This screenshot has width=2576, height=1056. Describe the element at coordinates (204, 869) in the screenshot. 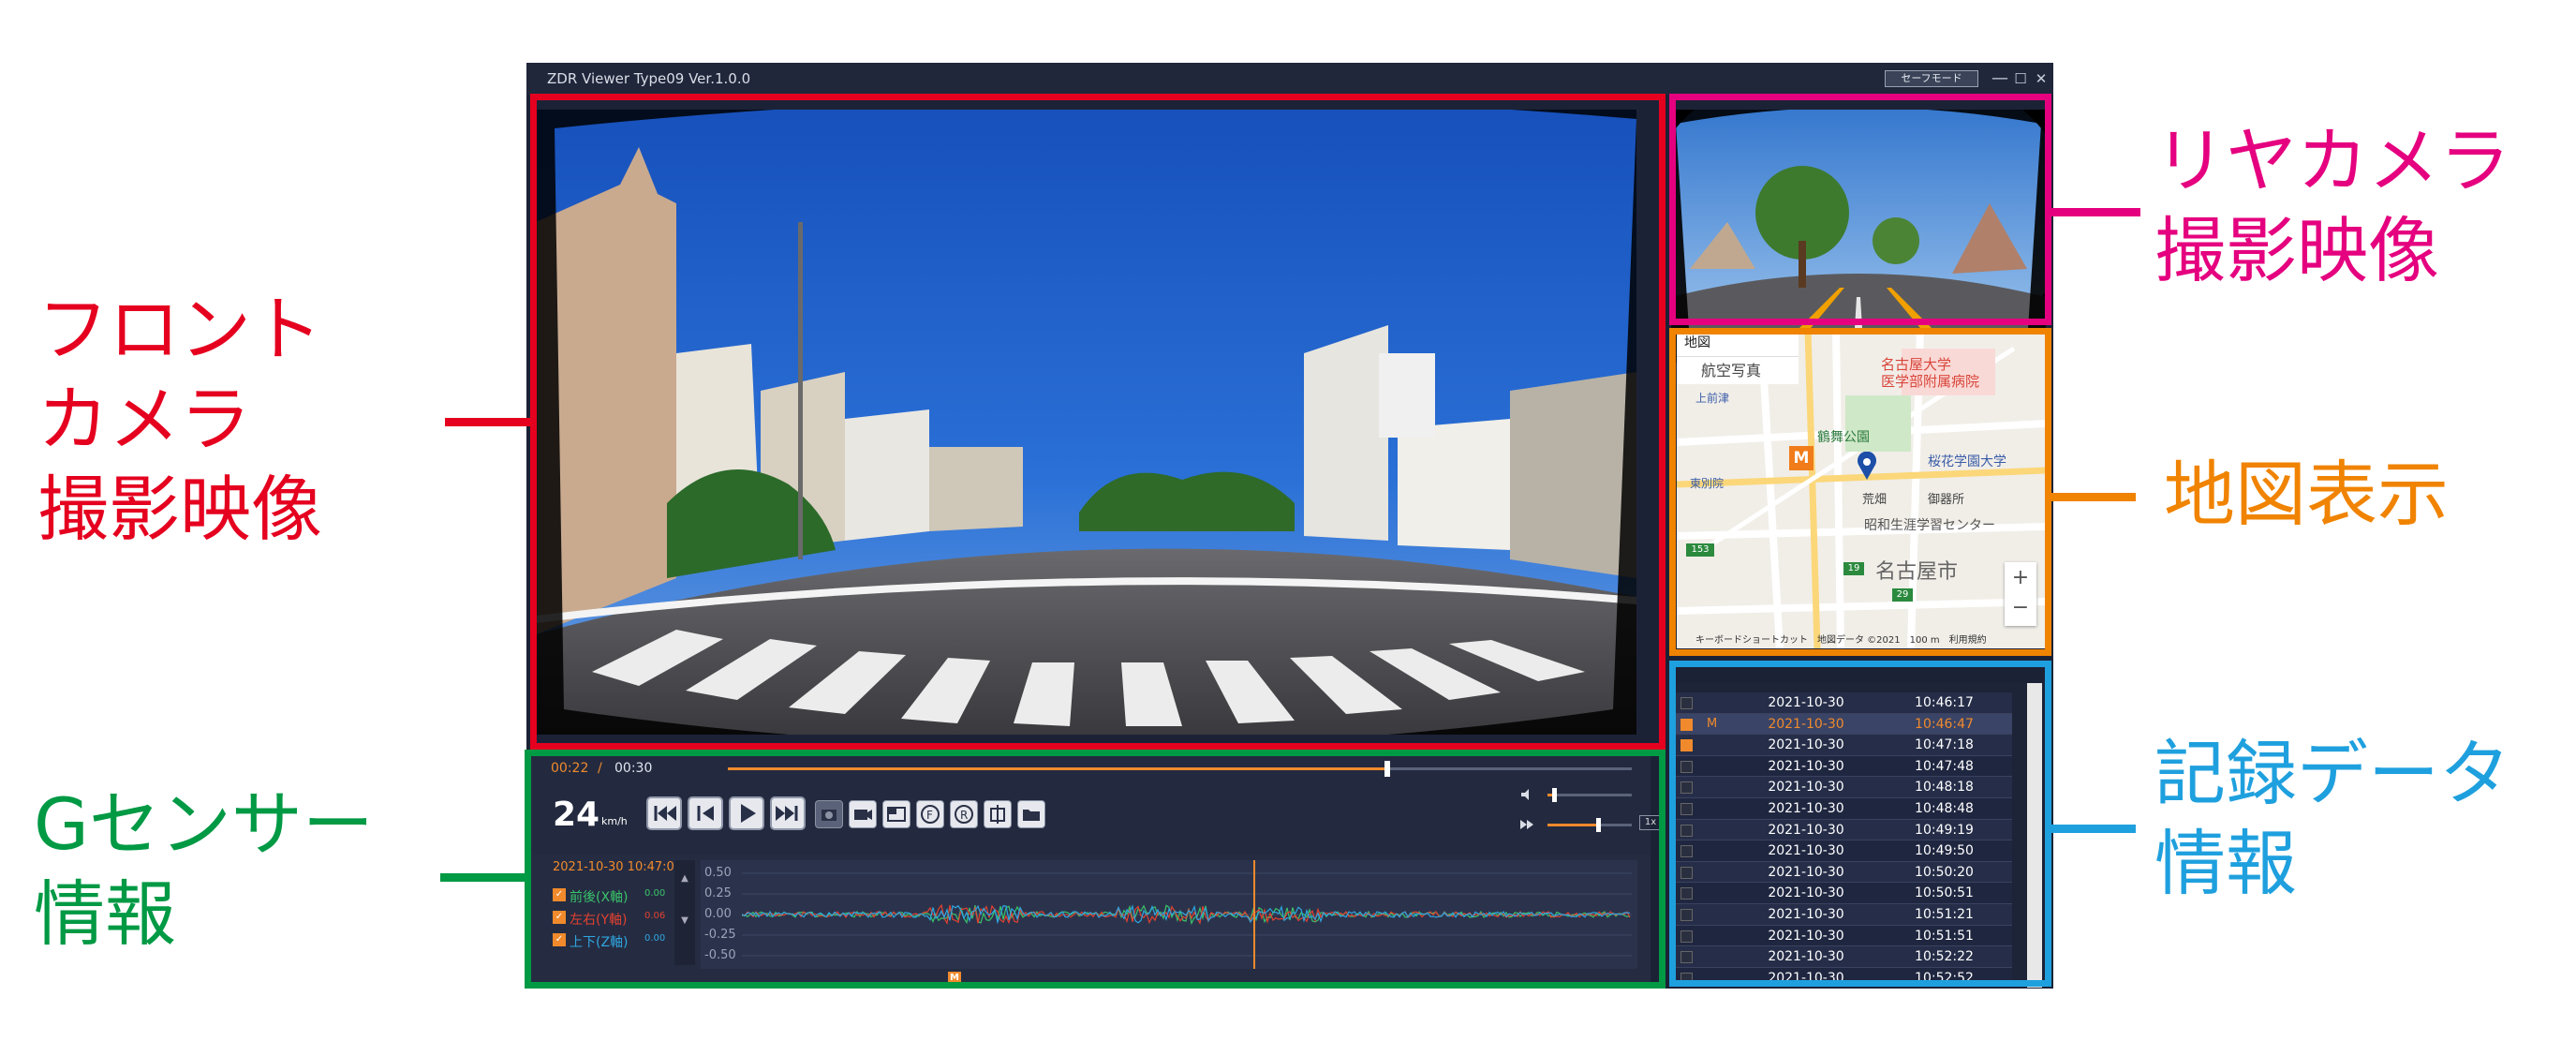

I see `gsensor-label: Gセンサー 情報` at that location.